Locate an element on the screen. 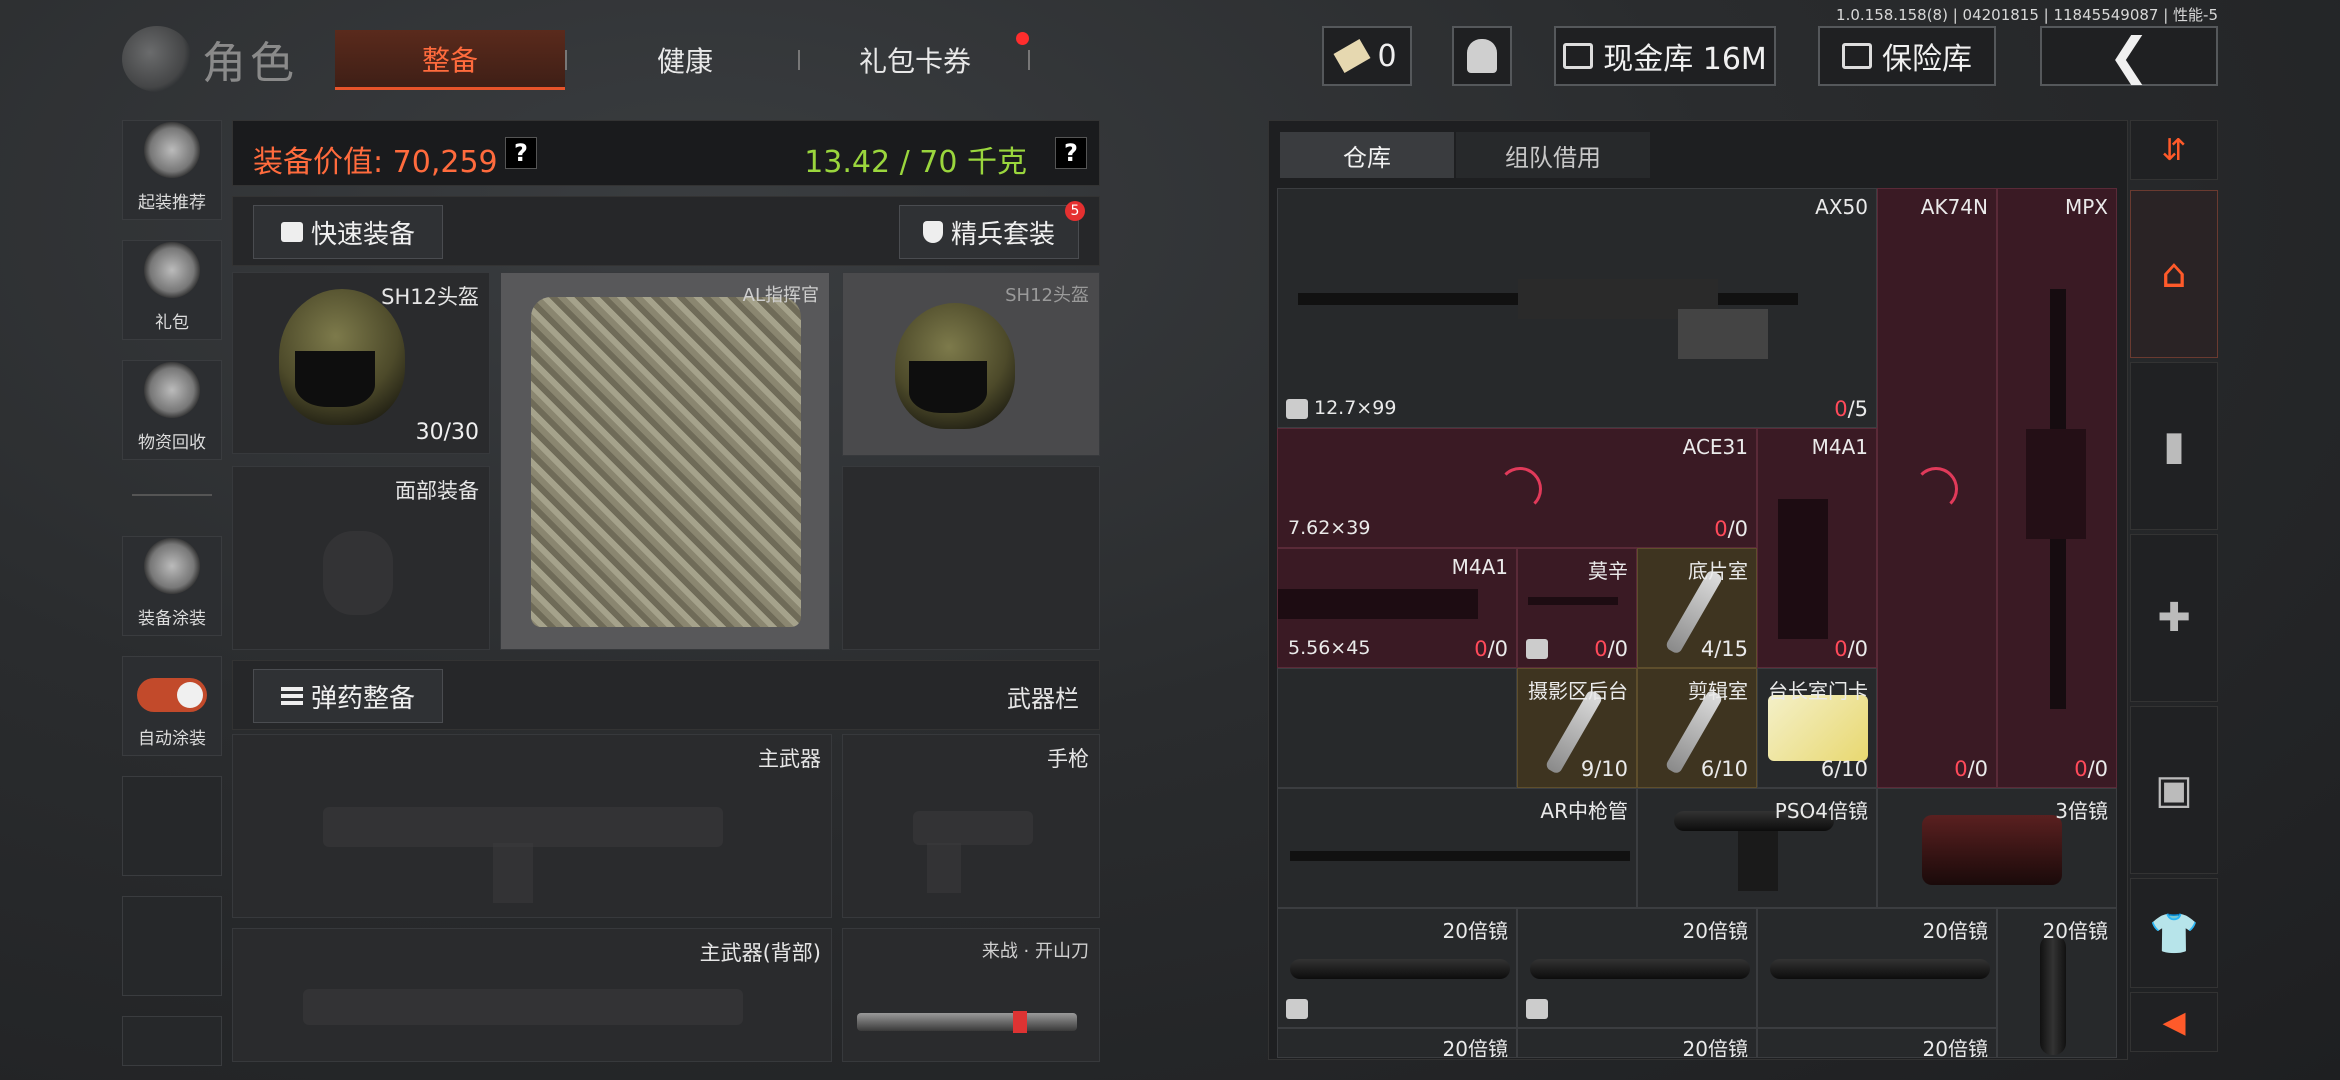 Image resolution: width=2340 pixels, height=1080 pixels. elite-set-button: 精兵套装 is located at coordinates (989, 232).